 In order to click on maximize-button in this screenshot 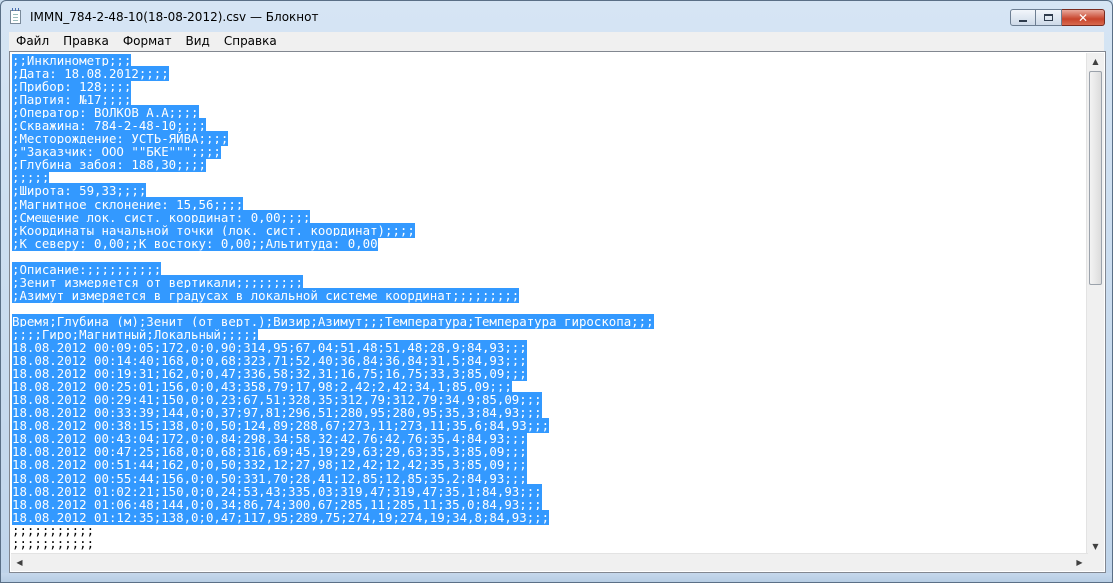, I will do `click(1049, 17)`.